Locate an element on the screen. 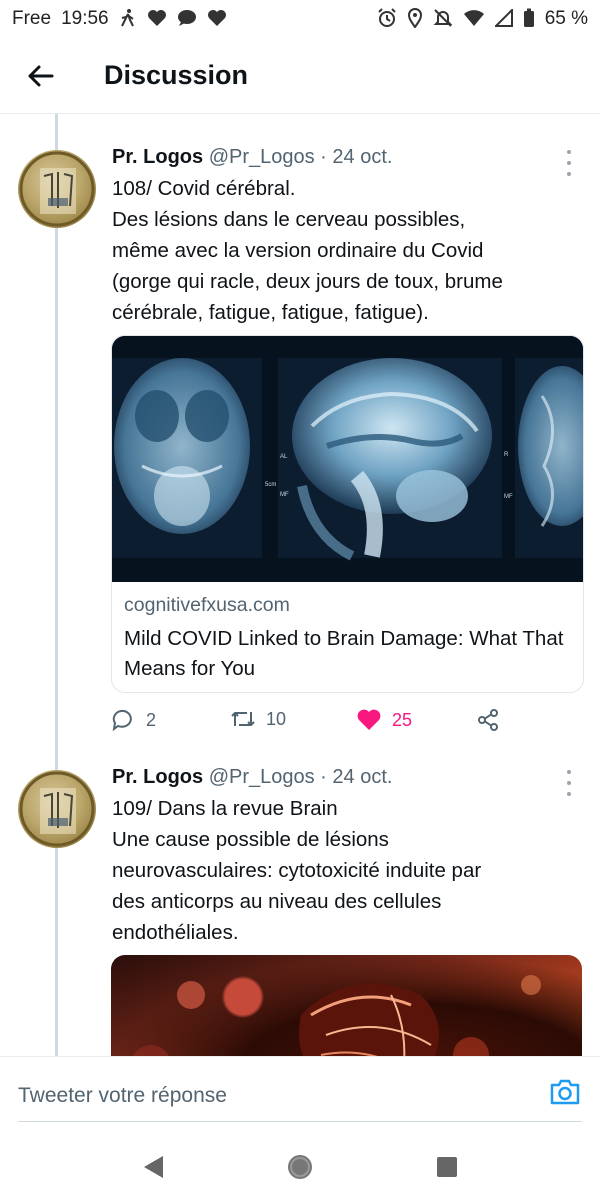 The image size is (600, 1200). reply-input is located at coordinates (268, 1096).